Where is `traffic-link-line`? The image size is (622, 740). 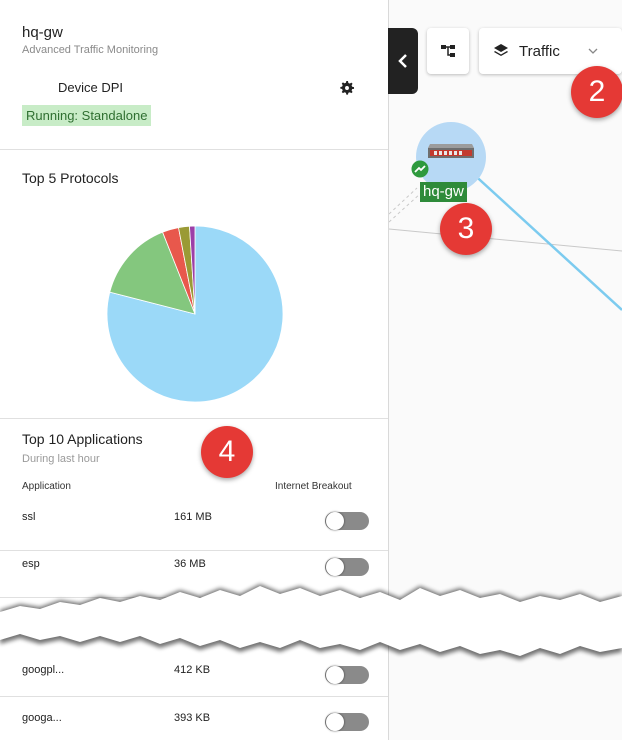
traffic-link-line is located at coordinates (545, 240).